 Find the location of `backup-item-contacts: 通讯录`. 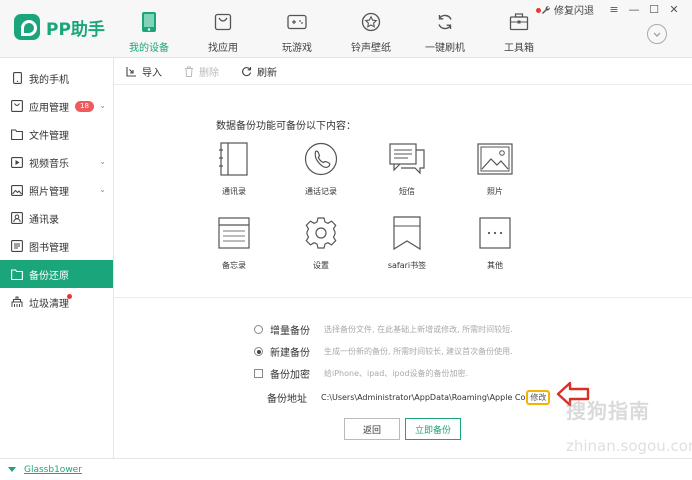

backup-item-contacts: 通讯录 is located at coordinates (234, 169).